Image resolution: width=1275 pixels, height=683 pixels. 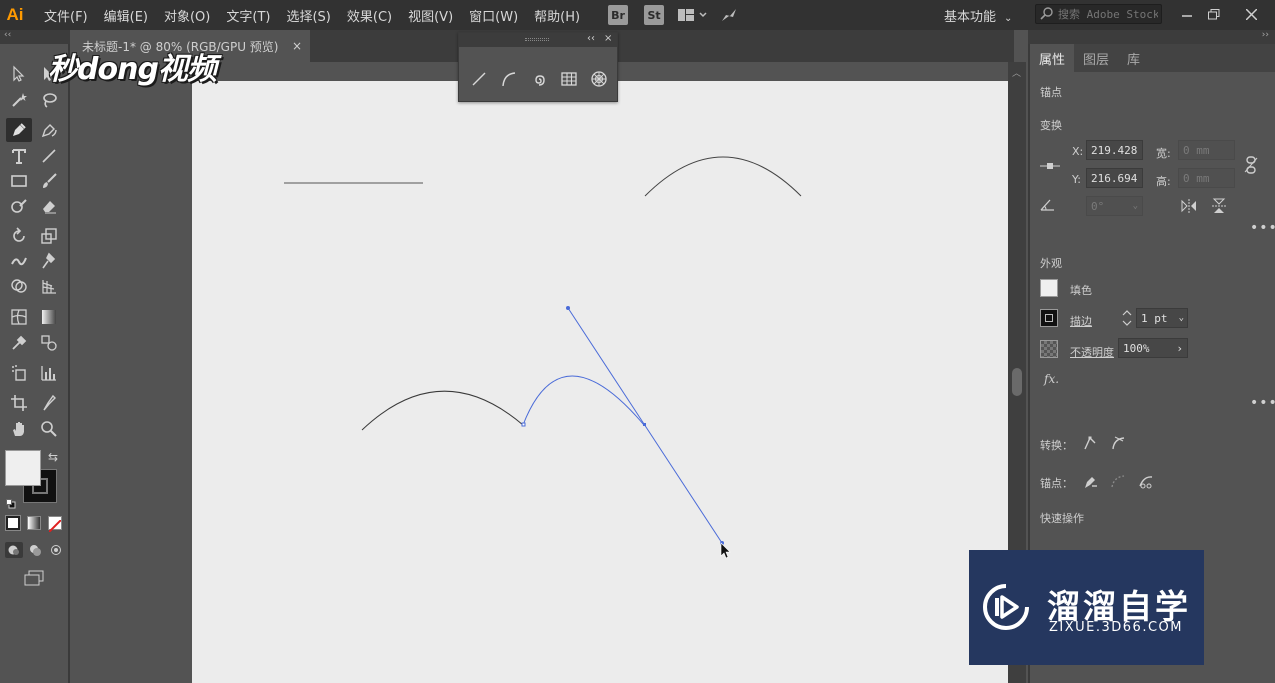 I want to click on fp-grid-tool, so click(x=569, y=79).